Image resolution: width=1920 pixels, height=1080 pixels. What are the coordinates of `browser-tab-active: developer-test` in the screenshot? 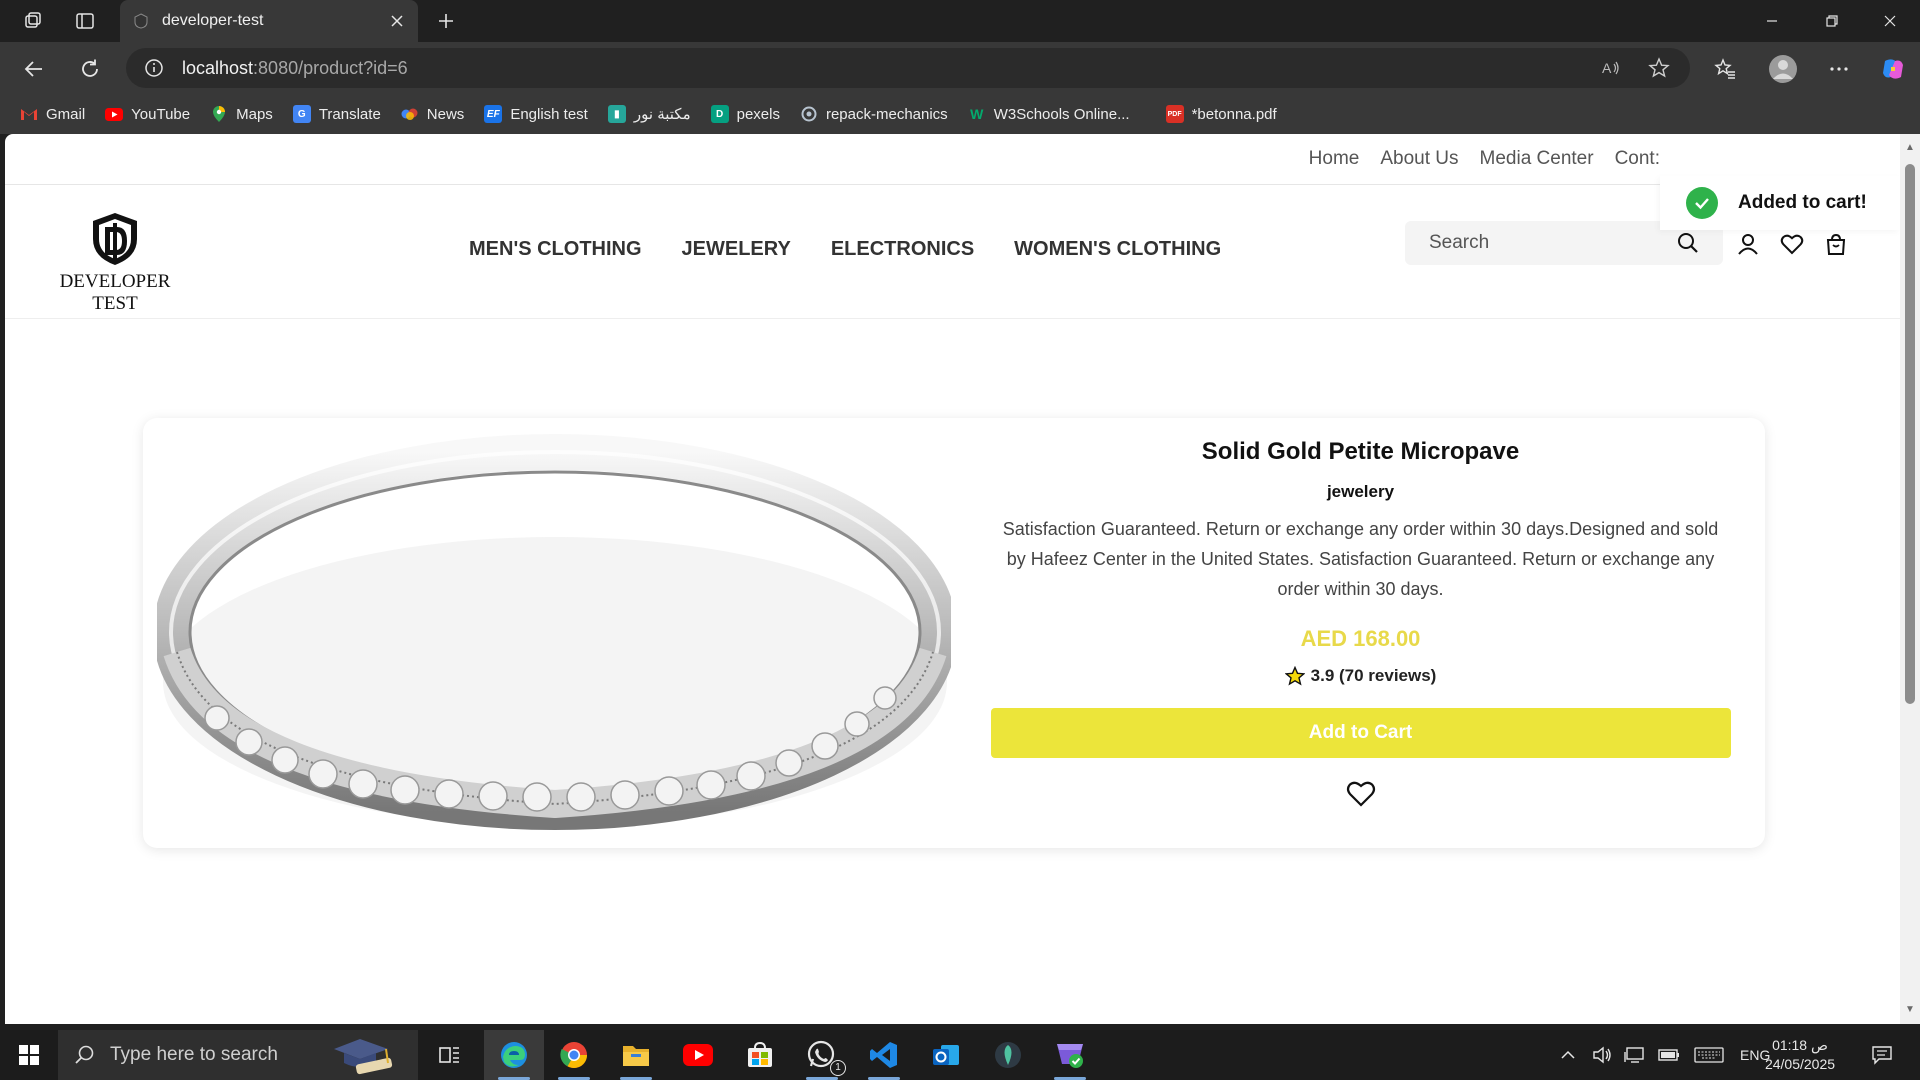 It's located at (269, 21).